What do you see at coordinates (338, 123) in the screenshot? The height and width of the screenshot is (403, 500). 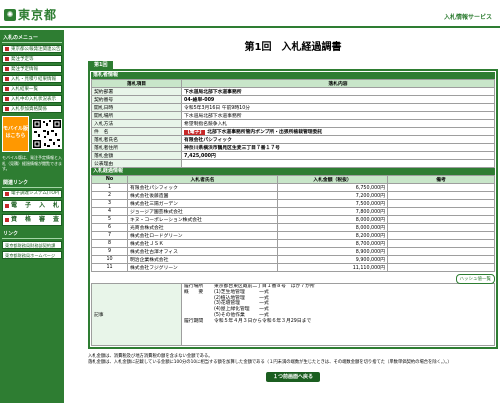 I see `winner-row-value: 希望制指名競争入札` at bounding box center [338, 123].